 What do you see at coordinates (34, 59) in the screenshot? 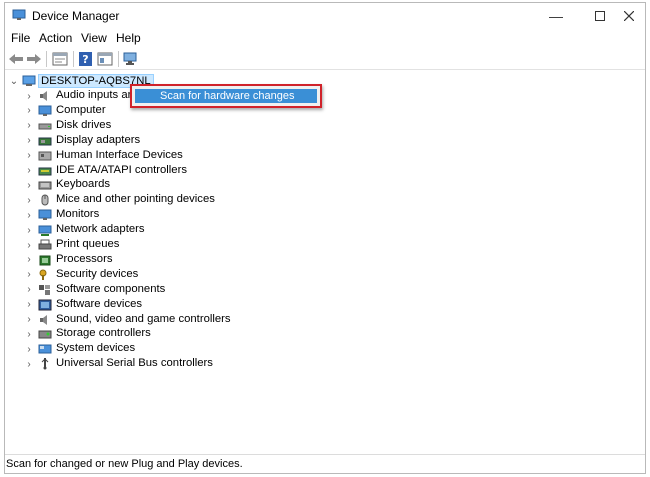
I see `forward-arrow-icon` at bounding box center [34, 59].